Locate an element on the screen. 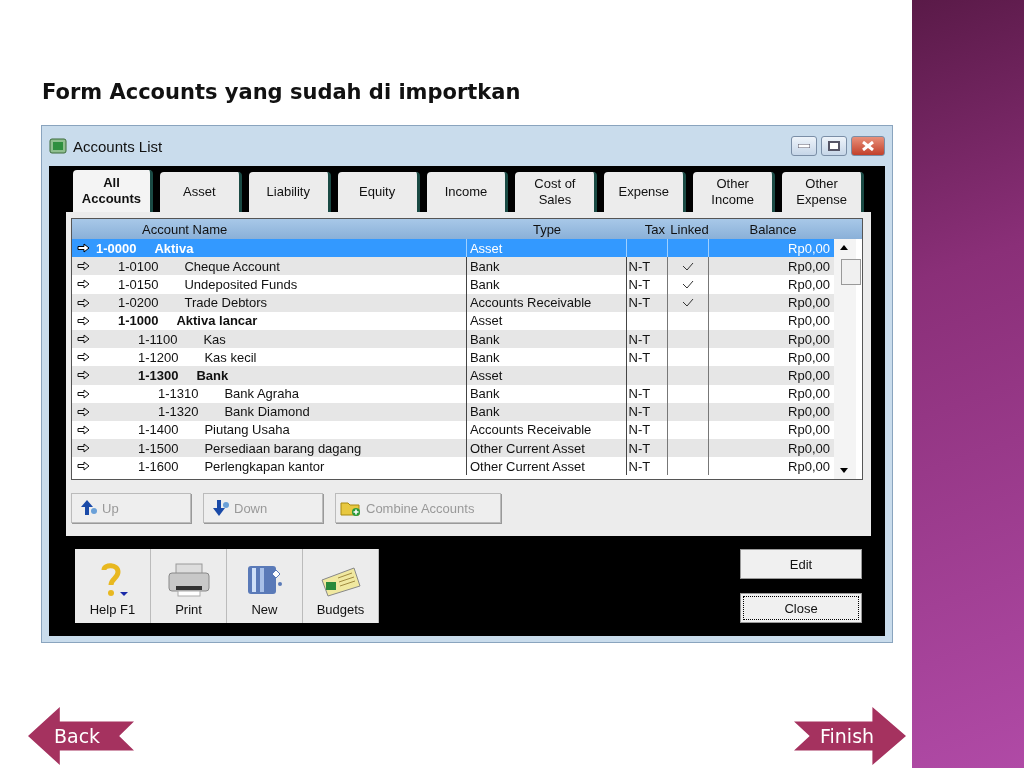 The height and width of the screenshot is (768, 1024). account-number: 1-1400 is located at coordinates (158, 430).